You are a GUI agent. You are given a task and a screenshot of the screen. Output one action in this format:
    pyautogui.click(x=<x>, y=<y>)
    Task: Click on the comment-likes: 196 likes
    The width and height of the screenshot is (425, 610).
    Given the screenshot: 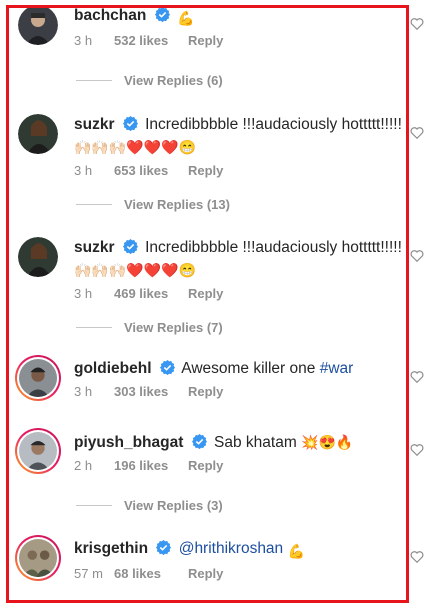 What is the action you would take?
    pyautogui.click(x=151, y=465)
    